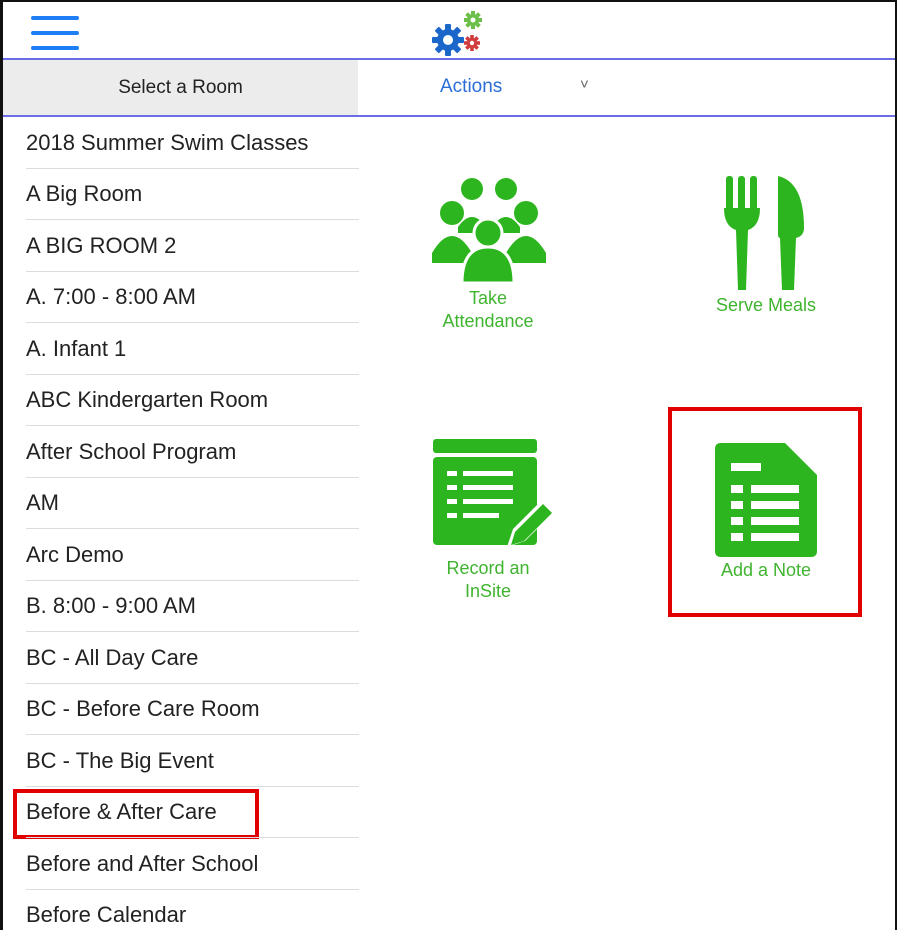 The image size is (897, 930). I want to click on room-name: 2018 Summer Swim Classes, so click(167, 142).